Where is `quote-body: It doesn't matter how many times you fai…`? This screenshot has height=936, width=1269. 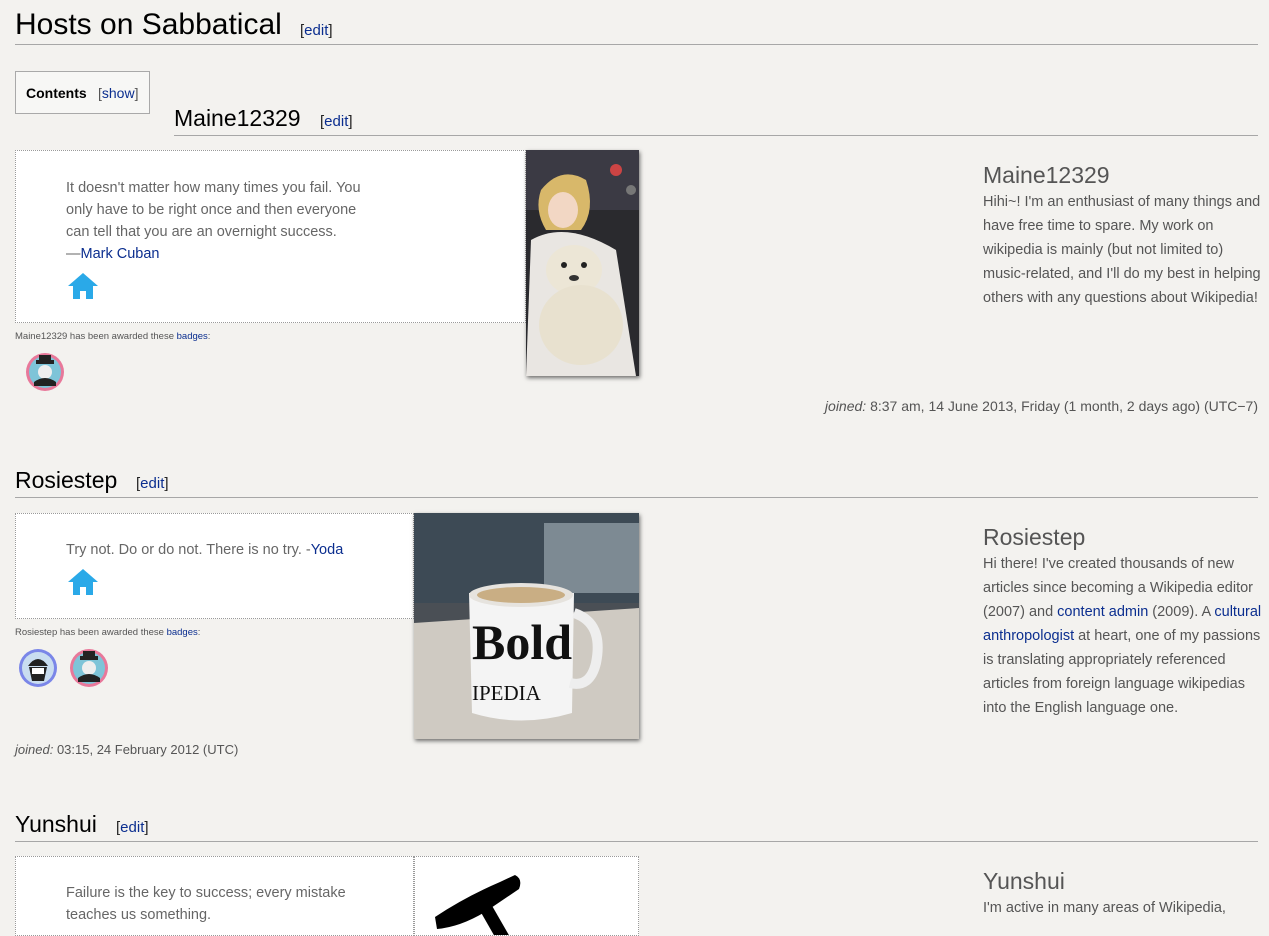
quote-body: It doesn't matter how many times you fai… is located at coordinates (213, 210).